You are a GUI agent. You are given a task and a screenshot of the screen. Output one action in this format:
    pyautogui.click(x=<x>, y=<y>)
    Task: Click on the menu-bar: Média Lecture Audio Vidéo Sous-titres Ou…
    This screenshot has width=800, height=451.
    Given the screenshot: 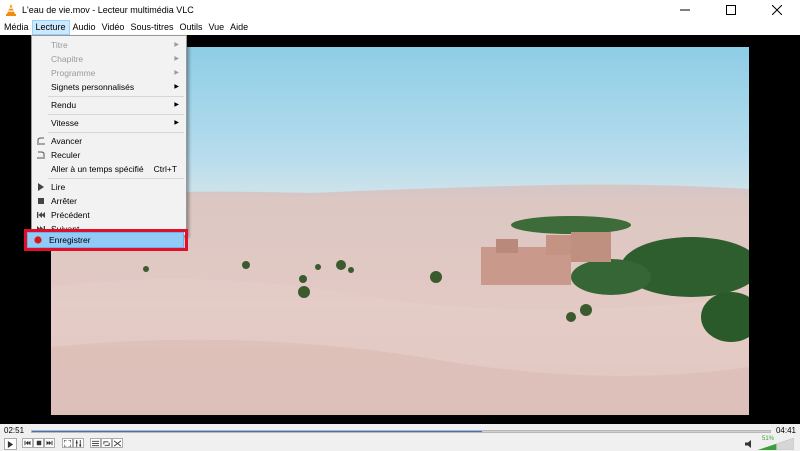 What is the action you would take?
    pyautogui.click(x=400, y=27)
    